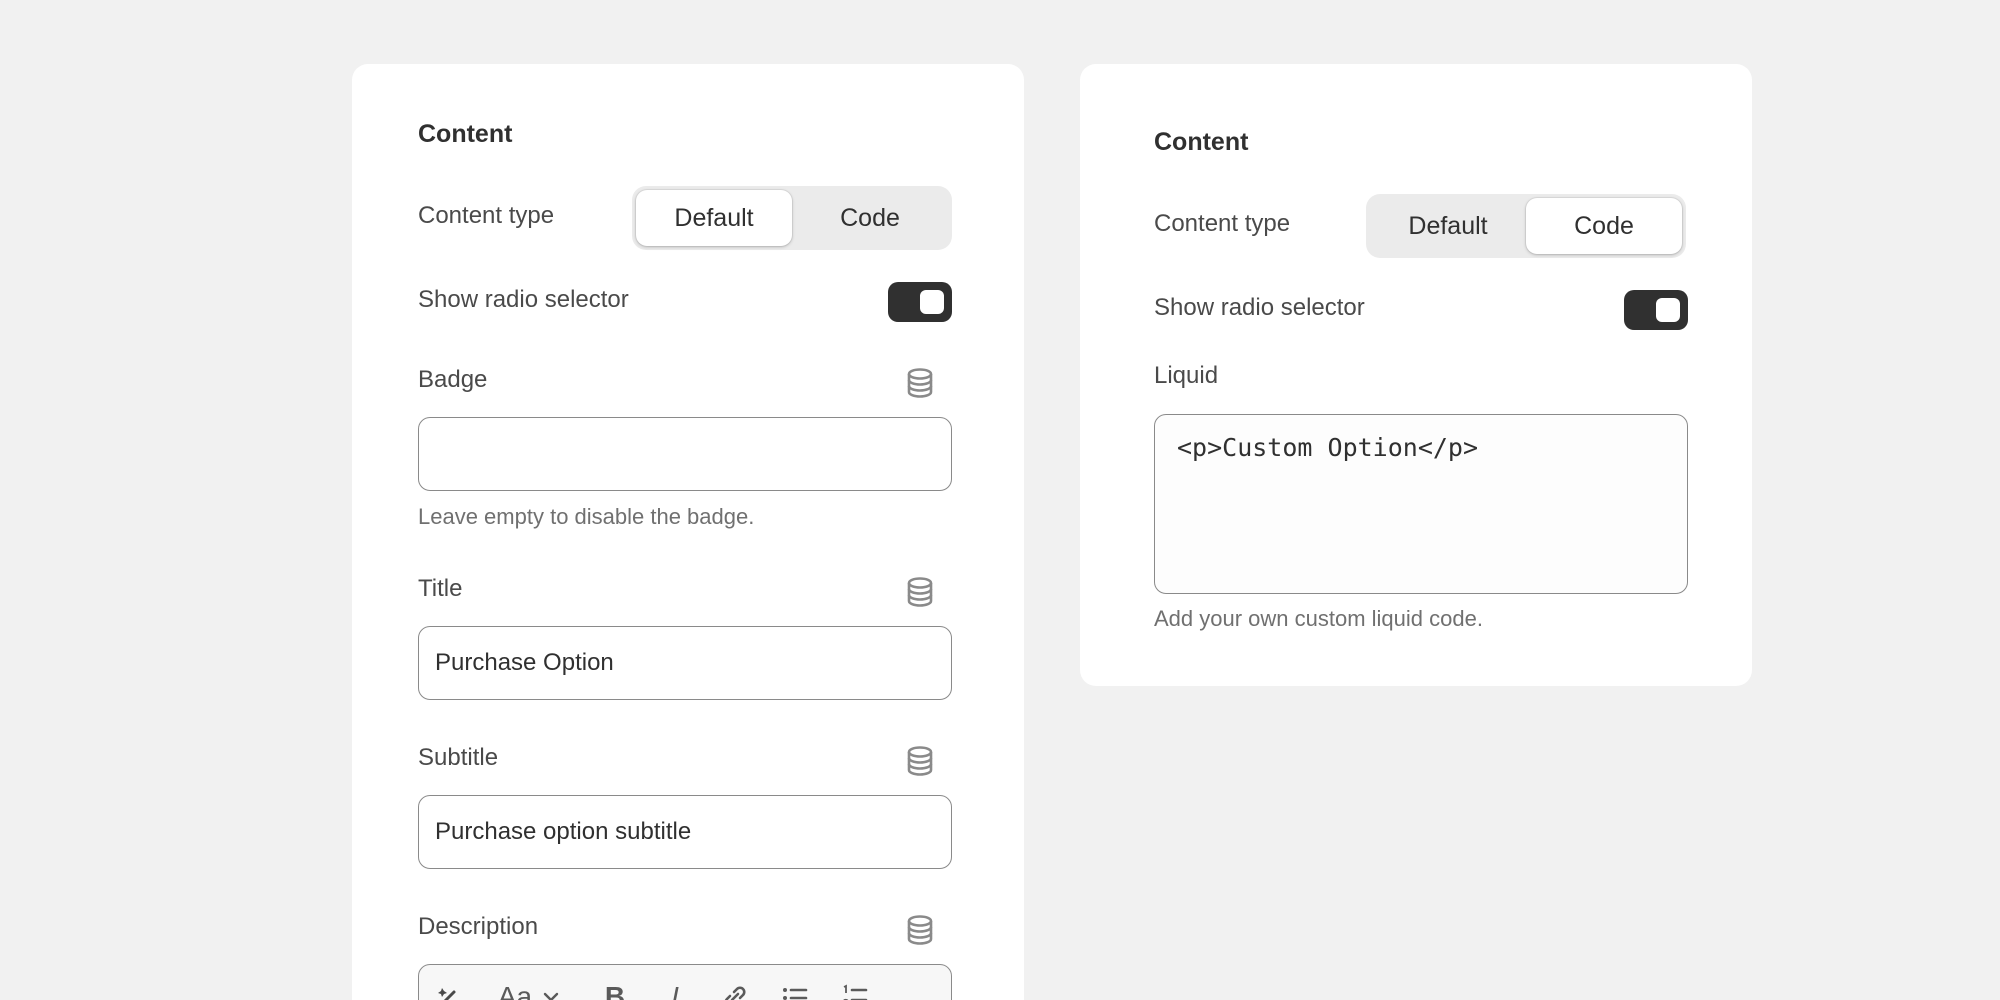  I want to click on subtitle-label: Subtitle, so click(458, 757).